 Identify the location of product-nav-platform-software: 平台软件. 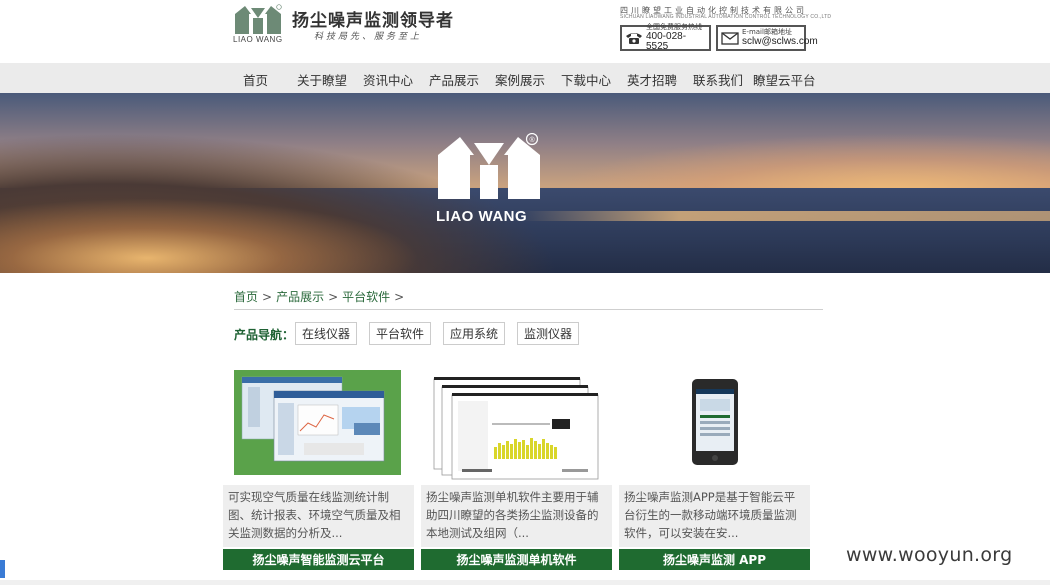
(400, 333).